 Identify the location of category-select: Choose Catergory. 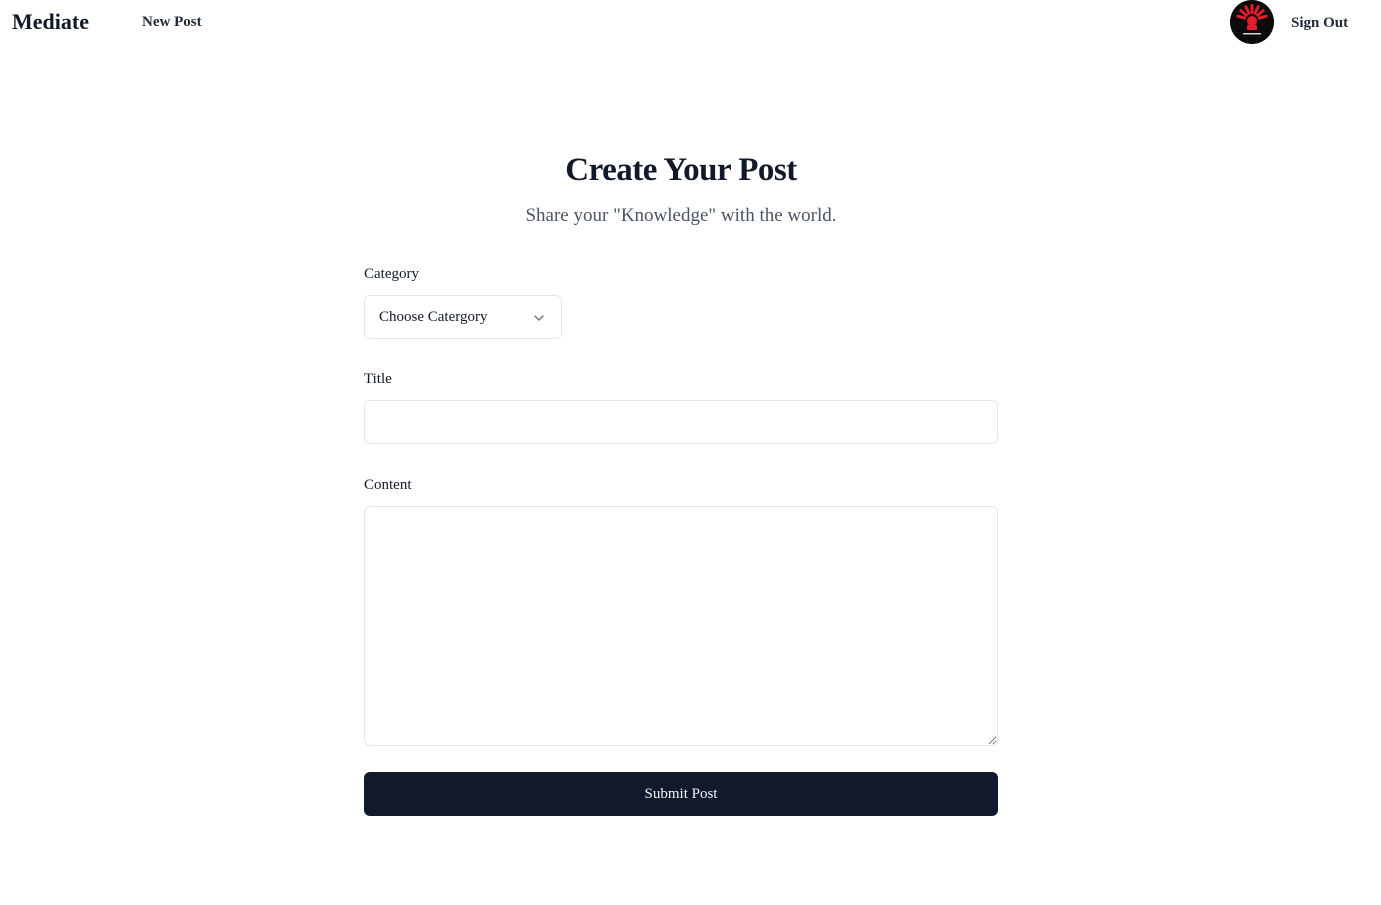
(463, 317).